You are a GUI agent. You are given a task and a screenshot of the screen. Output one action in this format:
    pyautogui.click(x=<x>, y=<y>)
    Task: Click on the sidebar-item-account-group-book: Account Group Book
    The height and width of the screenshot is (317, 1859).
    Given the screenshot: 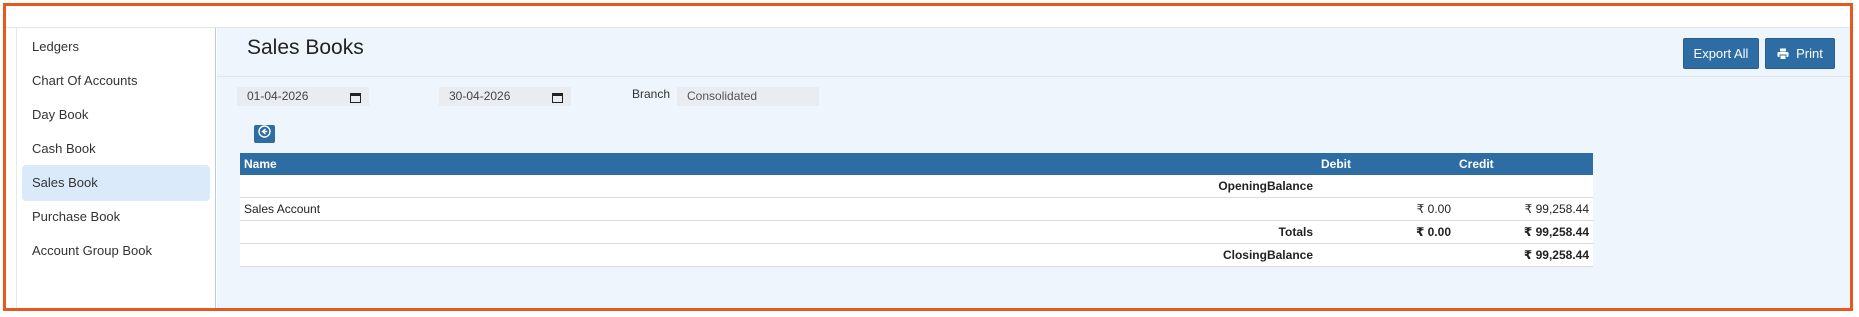 What is the action you would take?
    pyautogui.click(x=116, y=251)
    